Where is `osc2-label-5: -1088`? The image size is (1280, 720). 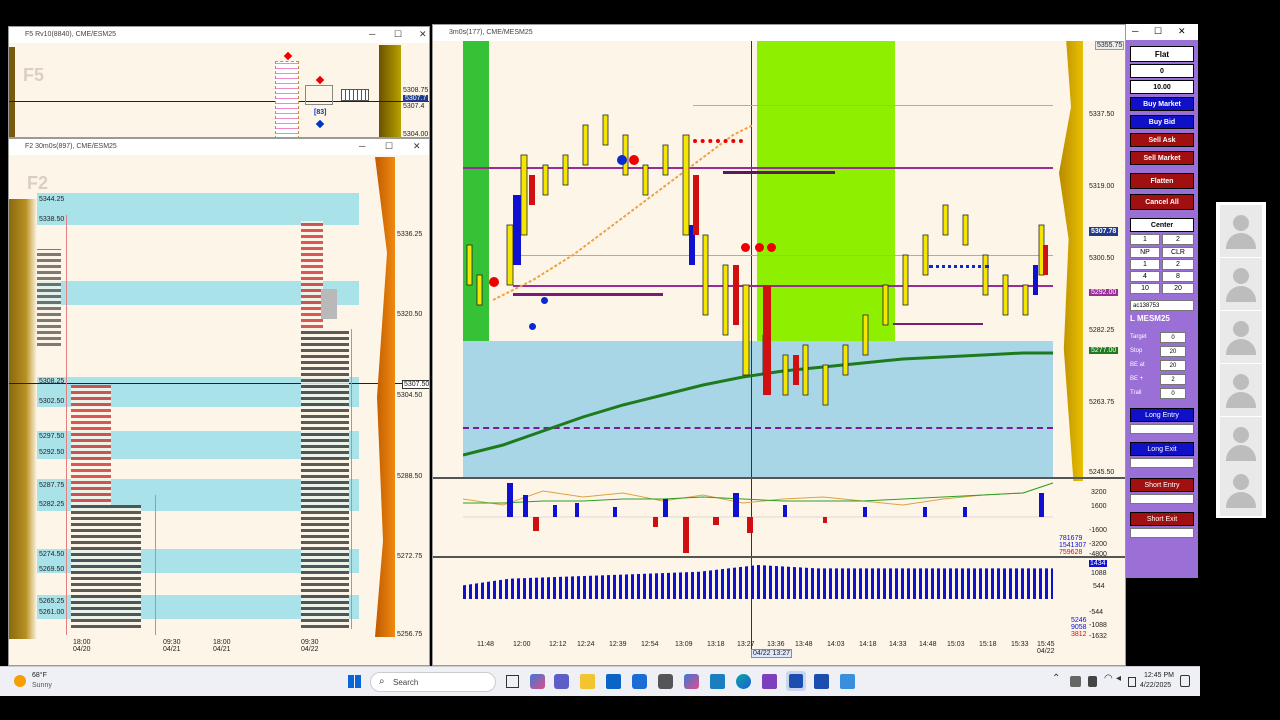
osc2-label-5: -1088 is located at coordinates (1098, 625).